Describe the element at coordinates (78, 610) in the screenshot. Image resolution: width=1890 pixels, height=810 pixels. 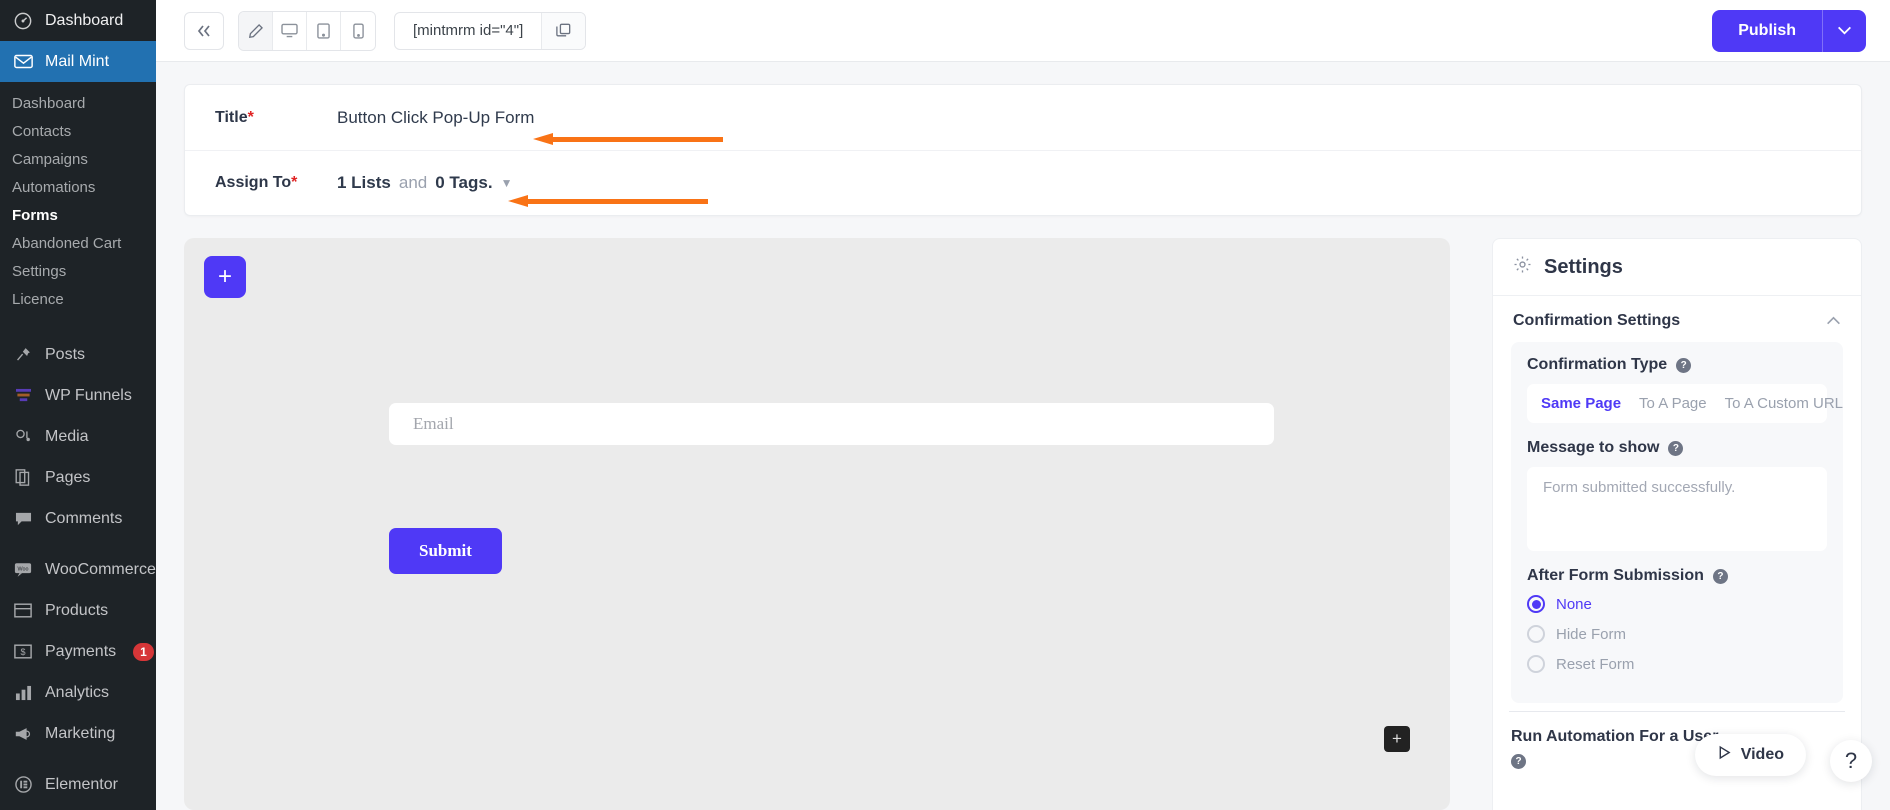
I see `sidebar-item-products: Products` at that location.